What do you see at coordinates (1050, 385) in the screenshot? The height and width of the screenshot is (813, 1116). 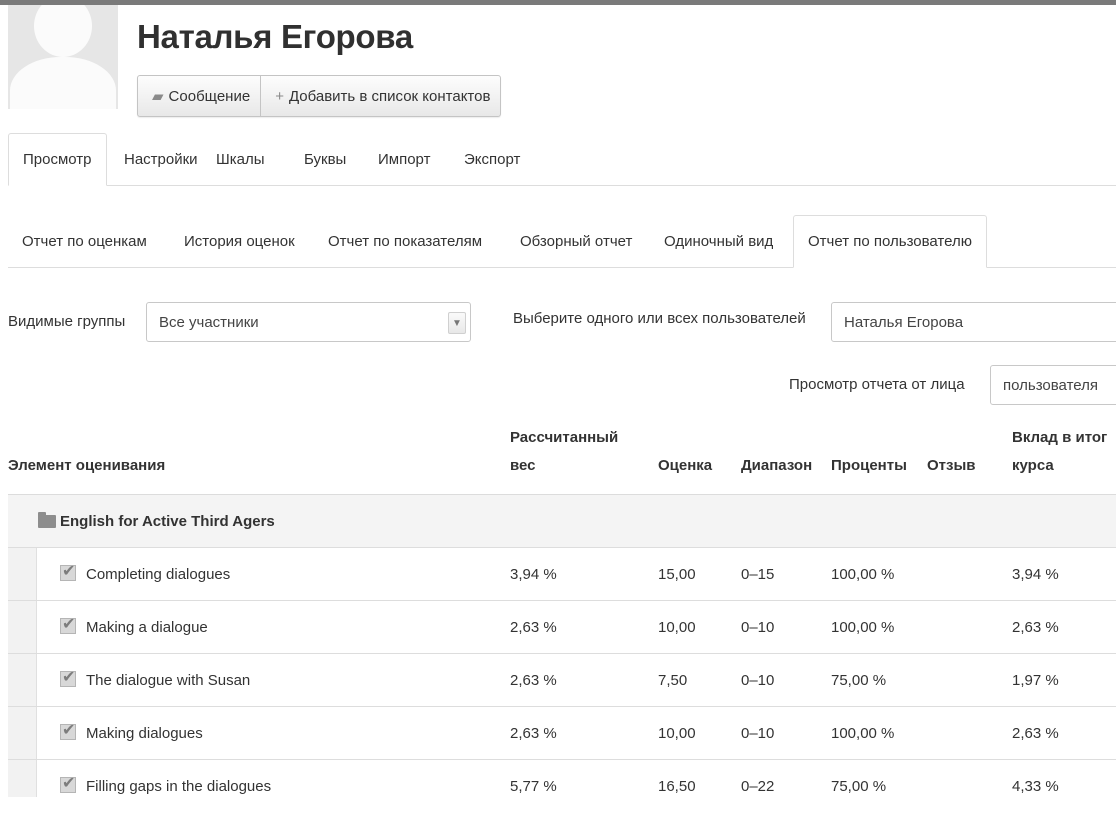 I see `view-as-select-value: пользователя` at bounding box center [1050, 385].